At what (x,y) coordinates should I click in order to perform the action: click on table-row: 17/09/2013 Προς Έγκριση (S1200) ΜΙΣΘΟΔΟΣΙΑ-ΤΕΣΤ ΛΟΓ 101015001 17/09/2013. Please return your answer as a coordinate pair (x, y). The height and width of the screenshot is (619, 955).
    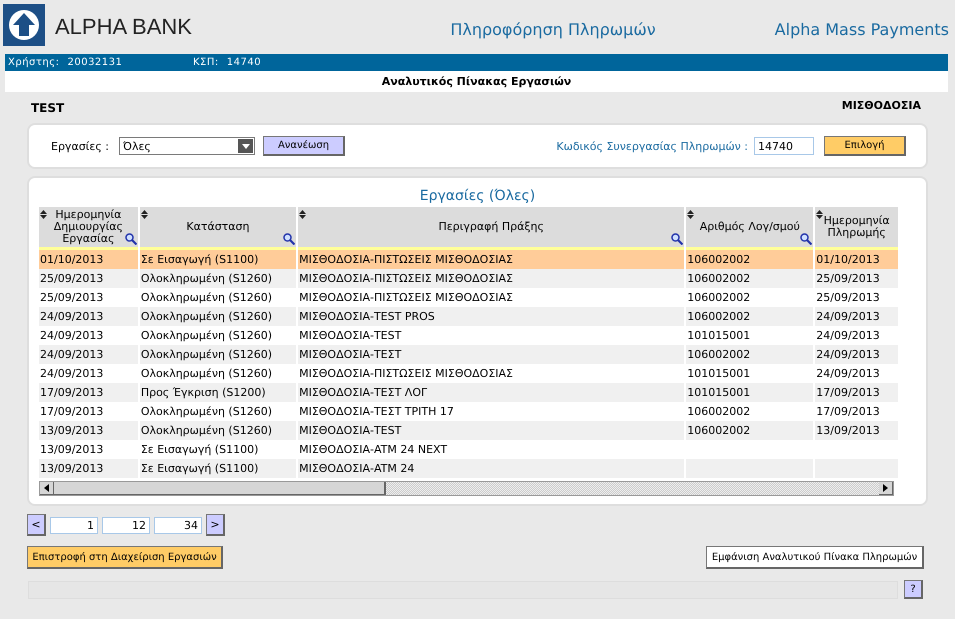
    Looking at the image, I should click on (468, 392).